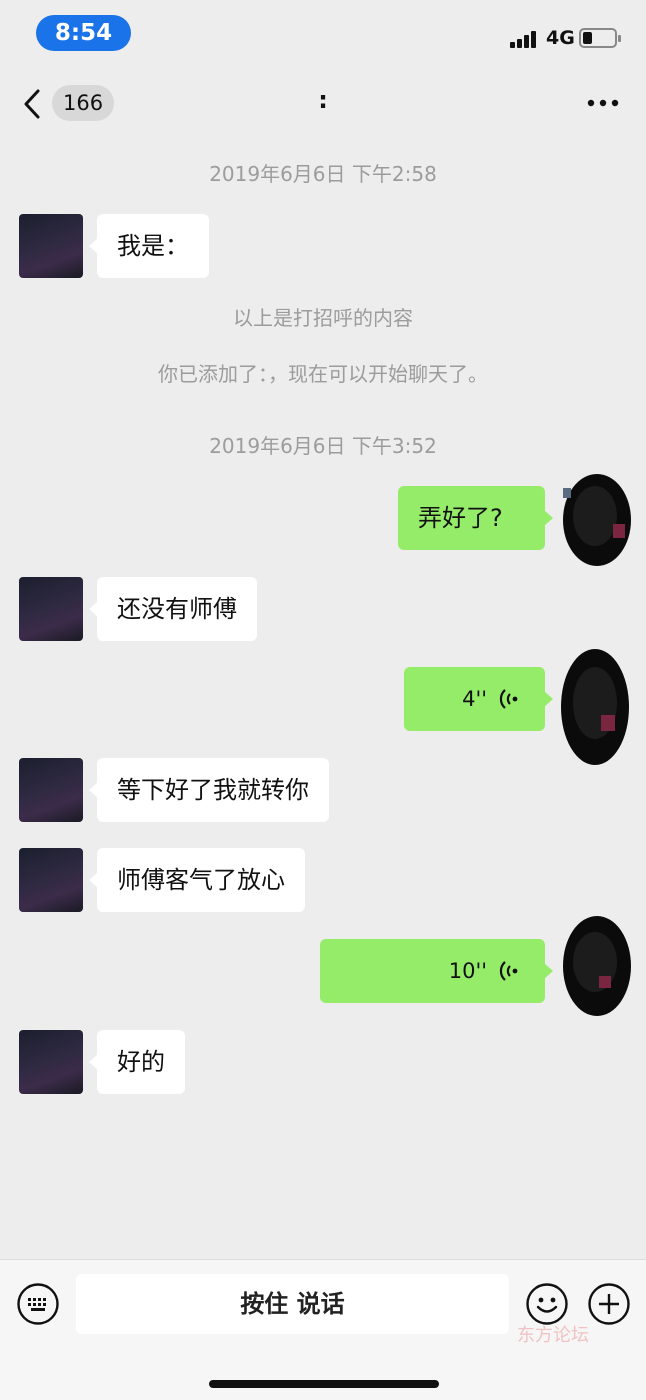 The image size is (646, 1400). I want to click on outgoing-voice-message: 4'', so click(478, 699).